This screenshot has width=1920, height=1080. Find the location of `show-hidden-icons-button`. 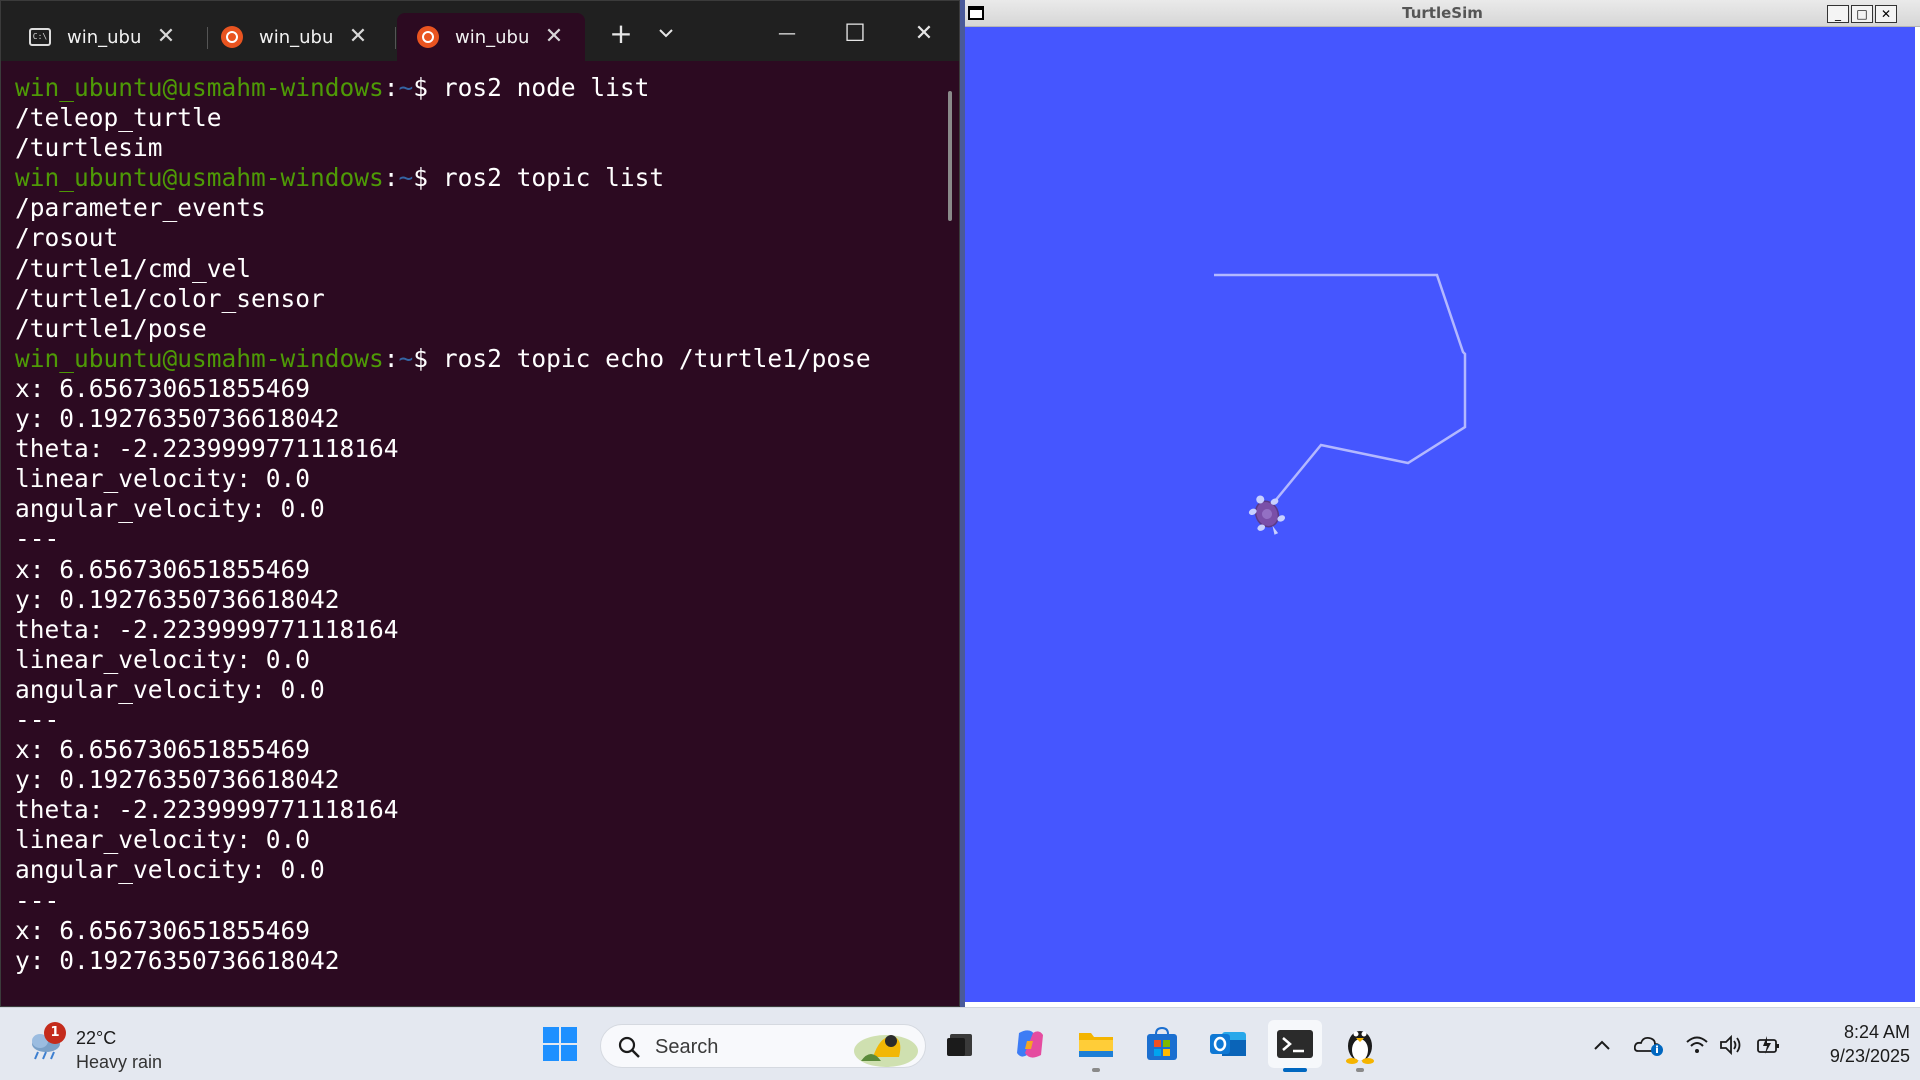

show-hidden-icons-button is located at coordinates (1602, 1045).